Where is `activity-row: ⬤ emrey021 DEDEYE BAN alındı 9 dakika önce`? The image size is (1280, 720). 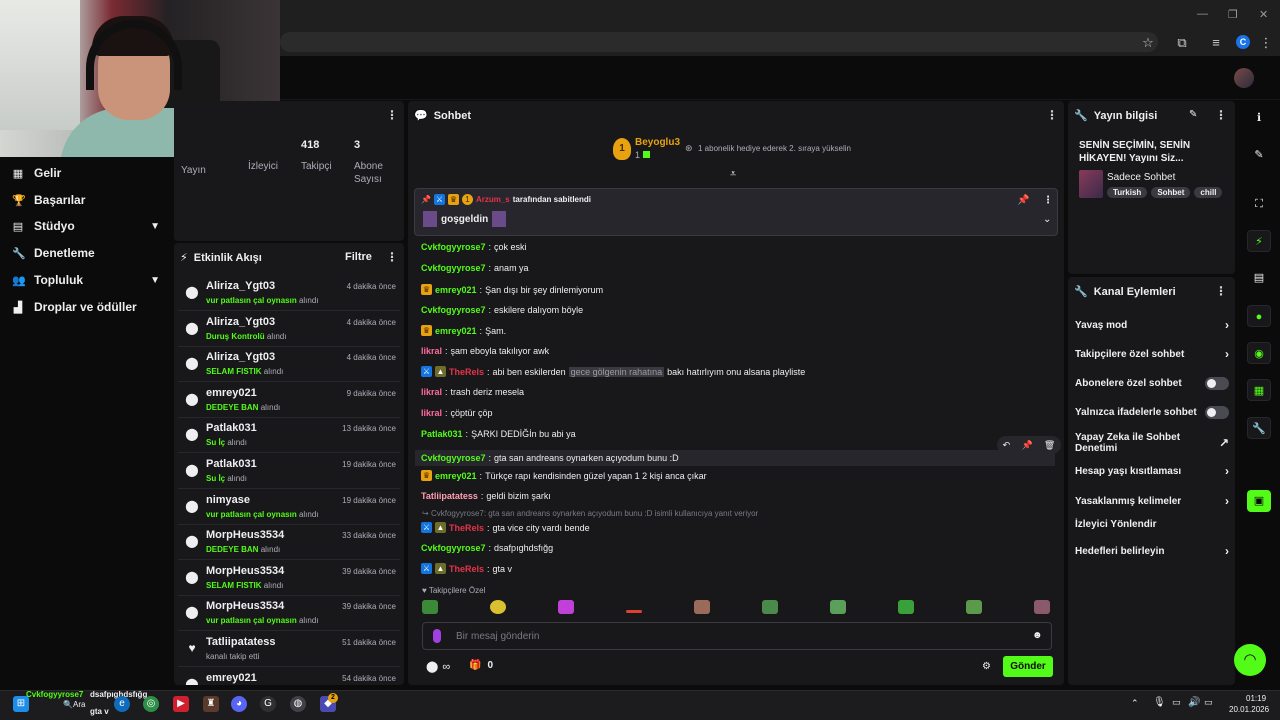 activity-row: ⬤ emrey021 DEDEYE BAN alındı 9 dakika önce is located at coordinates (289, 400).